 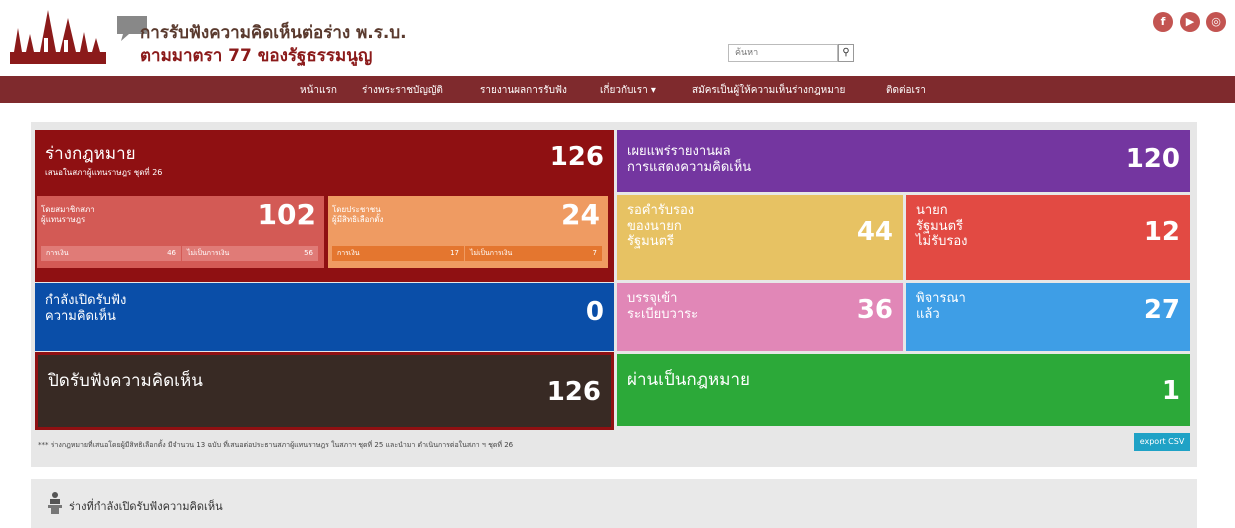 I want to click on closed-hearing-label: ปิดรับฟังความคิดเห็น, so click(x=125, y=381).